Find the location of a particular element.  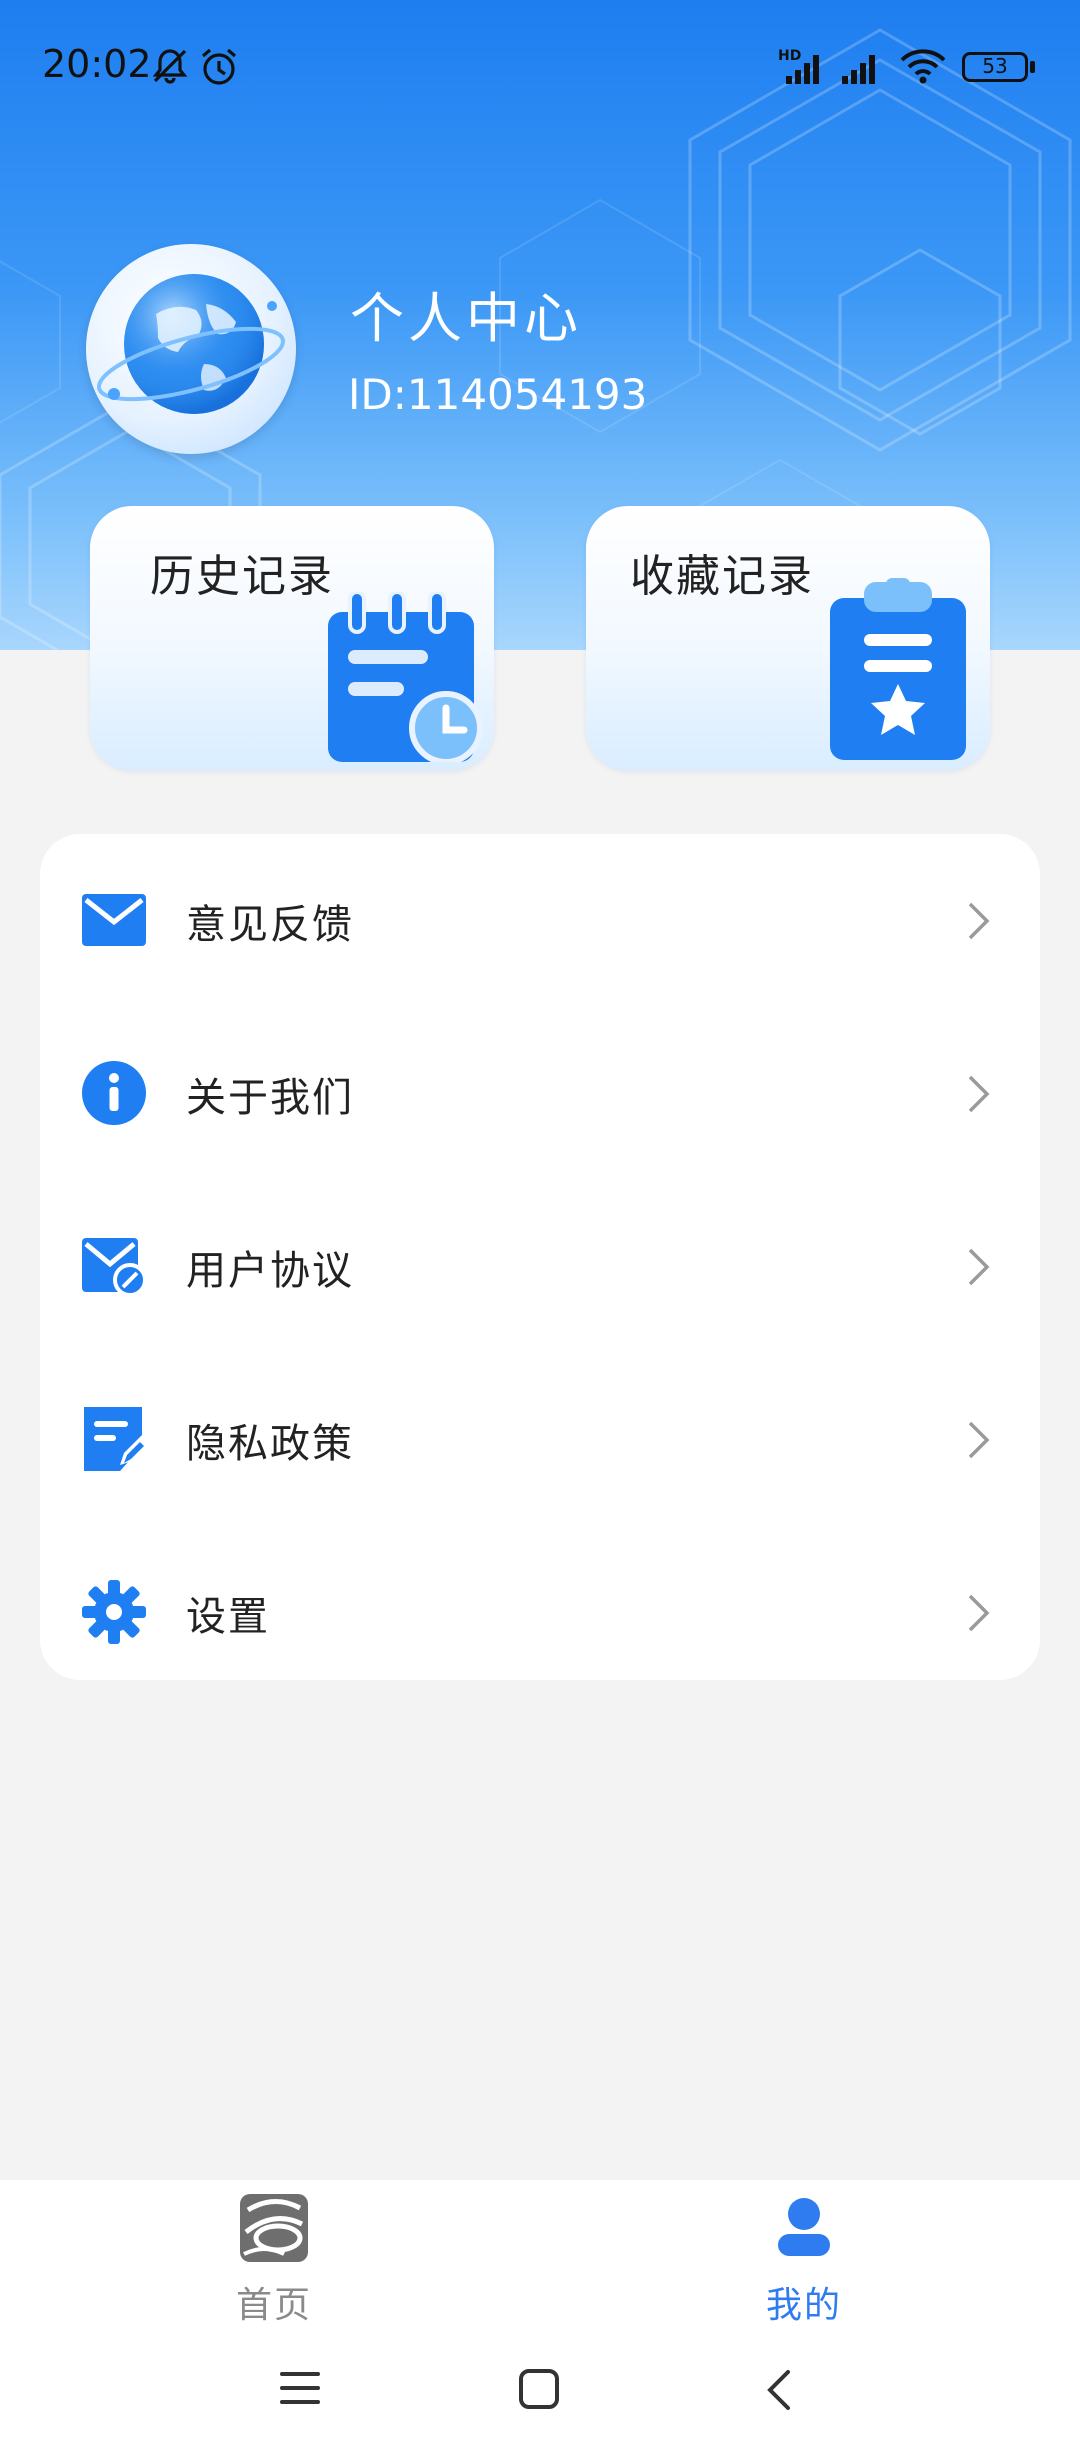

system-nav-bar is located at coordinates (540, 2395).